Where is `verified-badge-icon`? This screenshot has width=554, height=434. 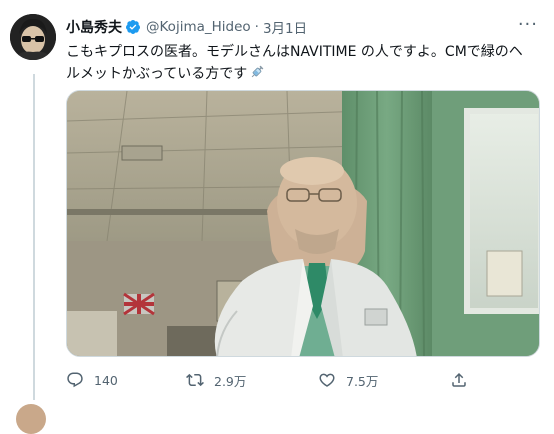 verified-badge-icon is located at coordinates (133, 27).